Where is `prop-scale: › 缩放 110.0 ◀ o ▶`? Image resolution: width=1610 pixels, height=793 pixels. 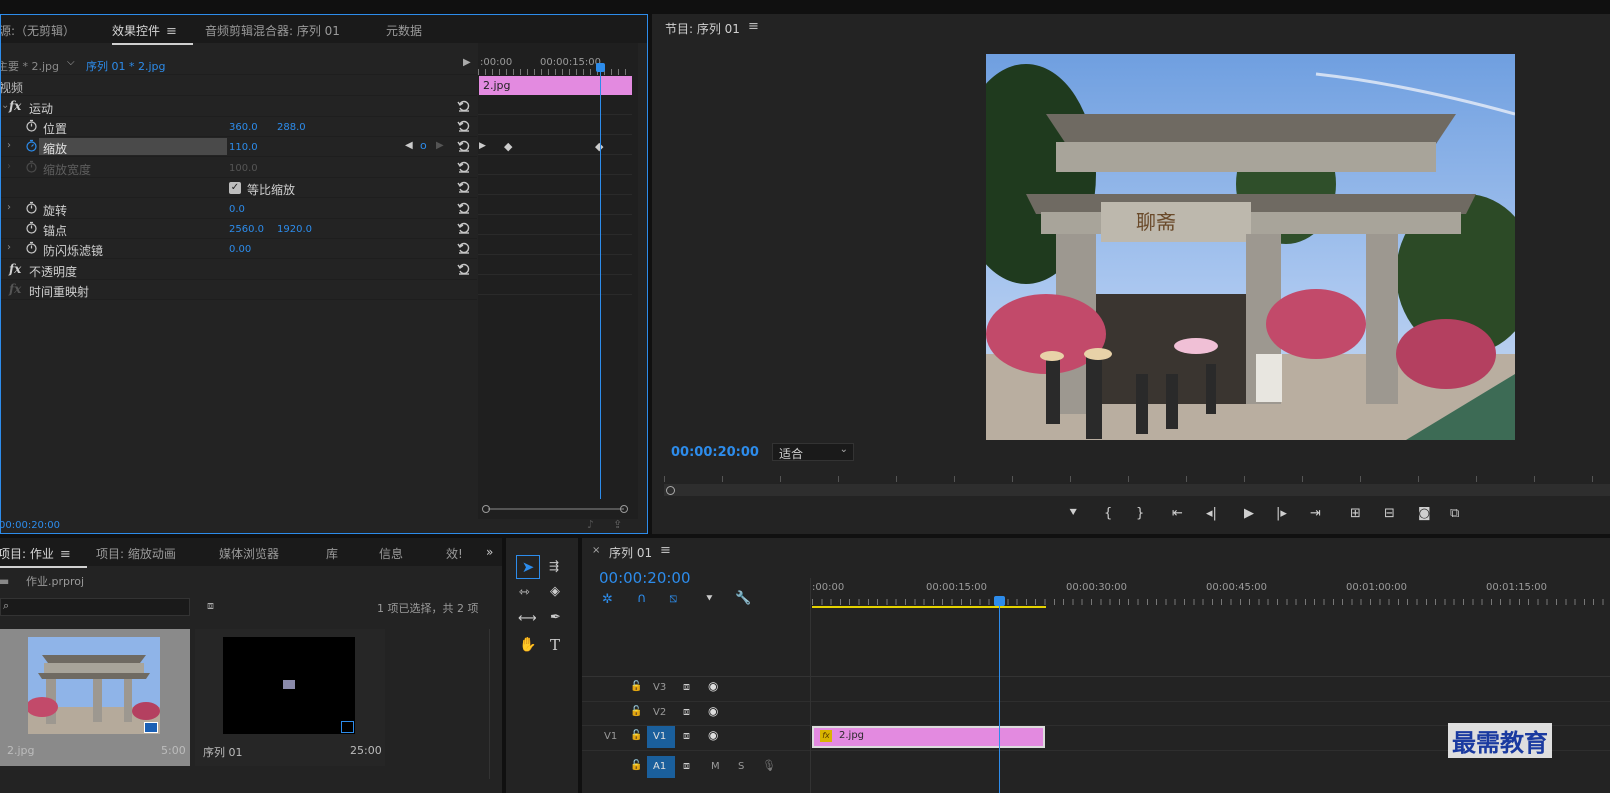 prop-scale: › 缩放 110.0 ◀ o ▶ is located at coordinates (239, 147).